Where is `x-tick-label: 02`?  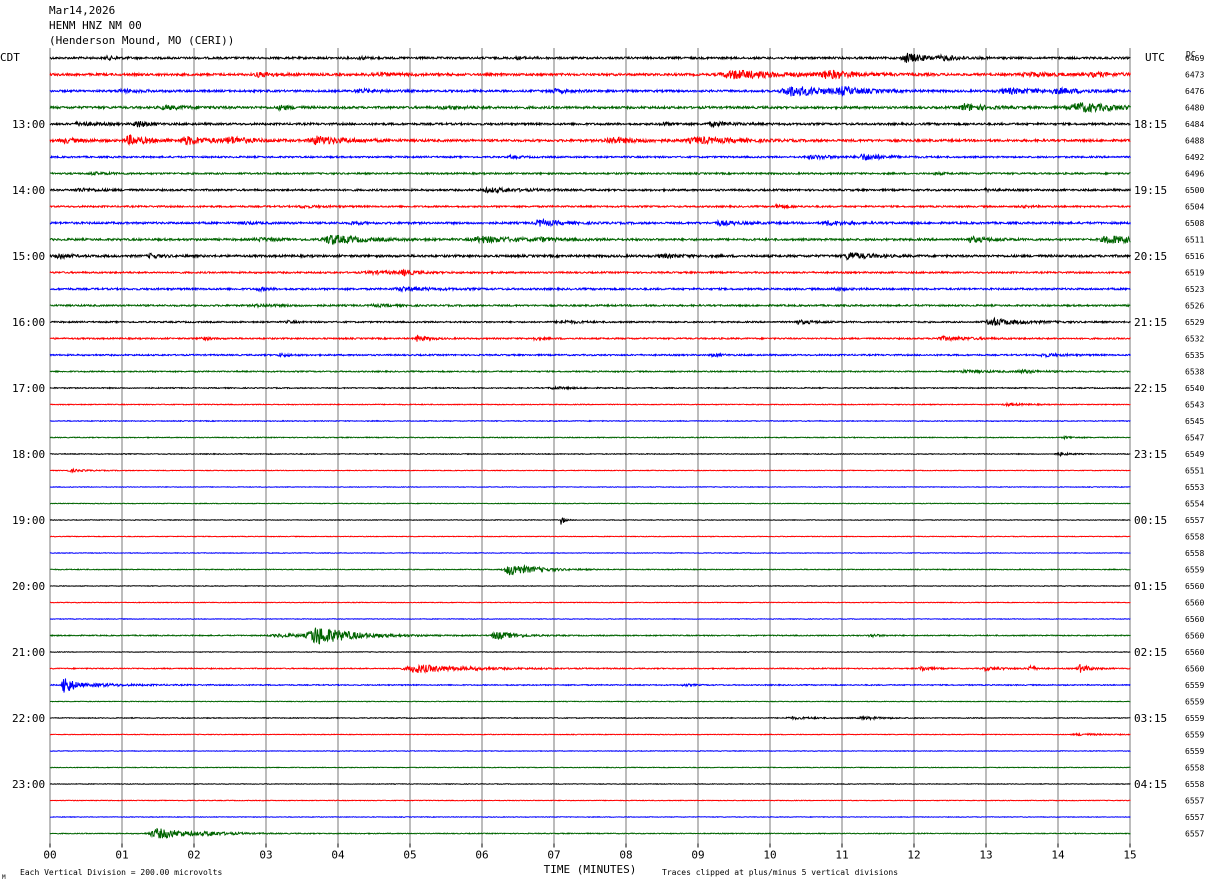 x-tick-label: 02 is located at coordinates (193, 855).